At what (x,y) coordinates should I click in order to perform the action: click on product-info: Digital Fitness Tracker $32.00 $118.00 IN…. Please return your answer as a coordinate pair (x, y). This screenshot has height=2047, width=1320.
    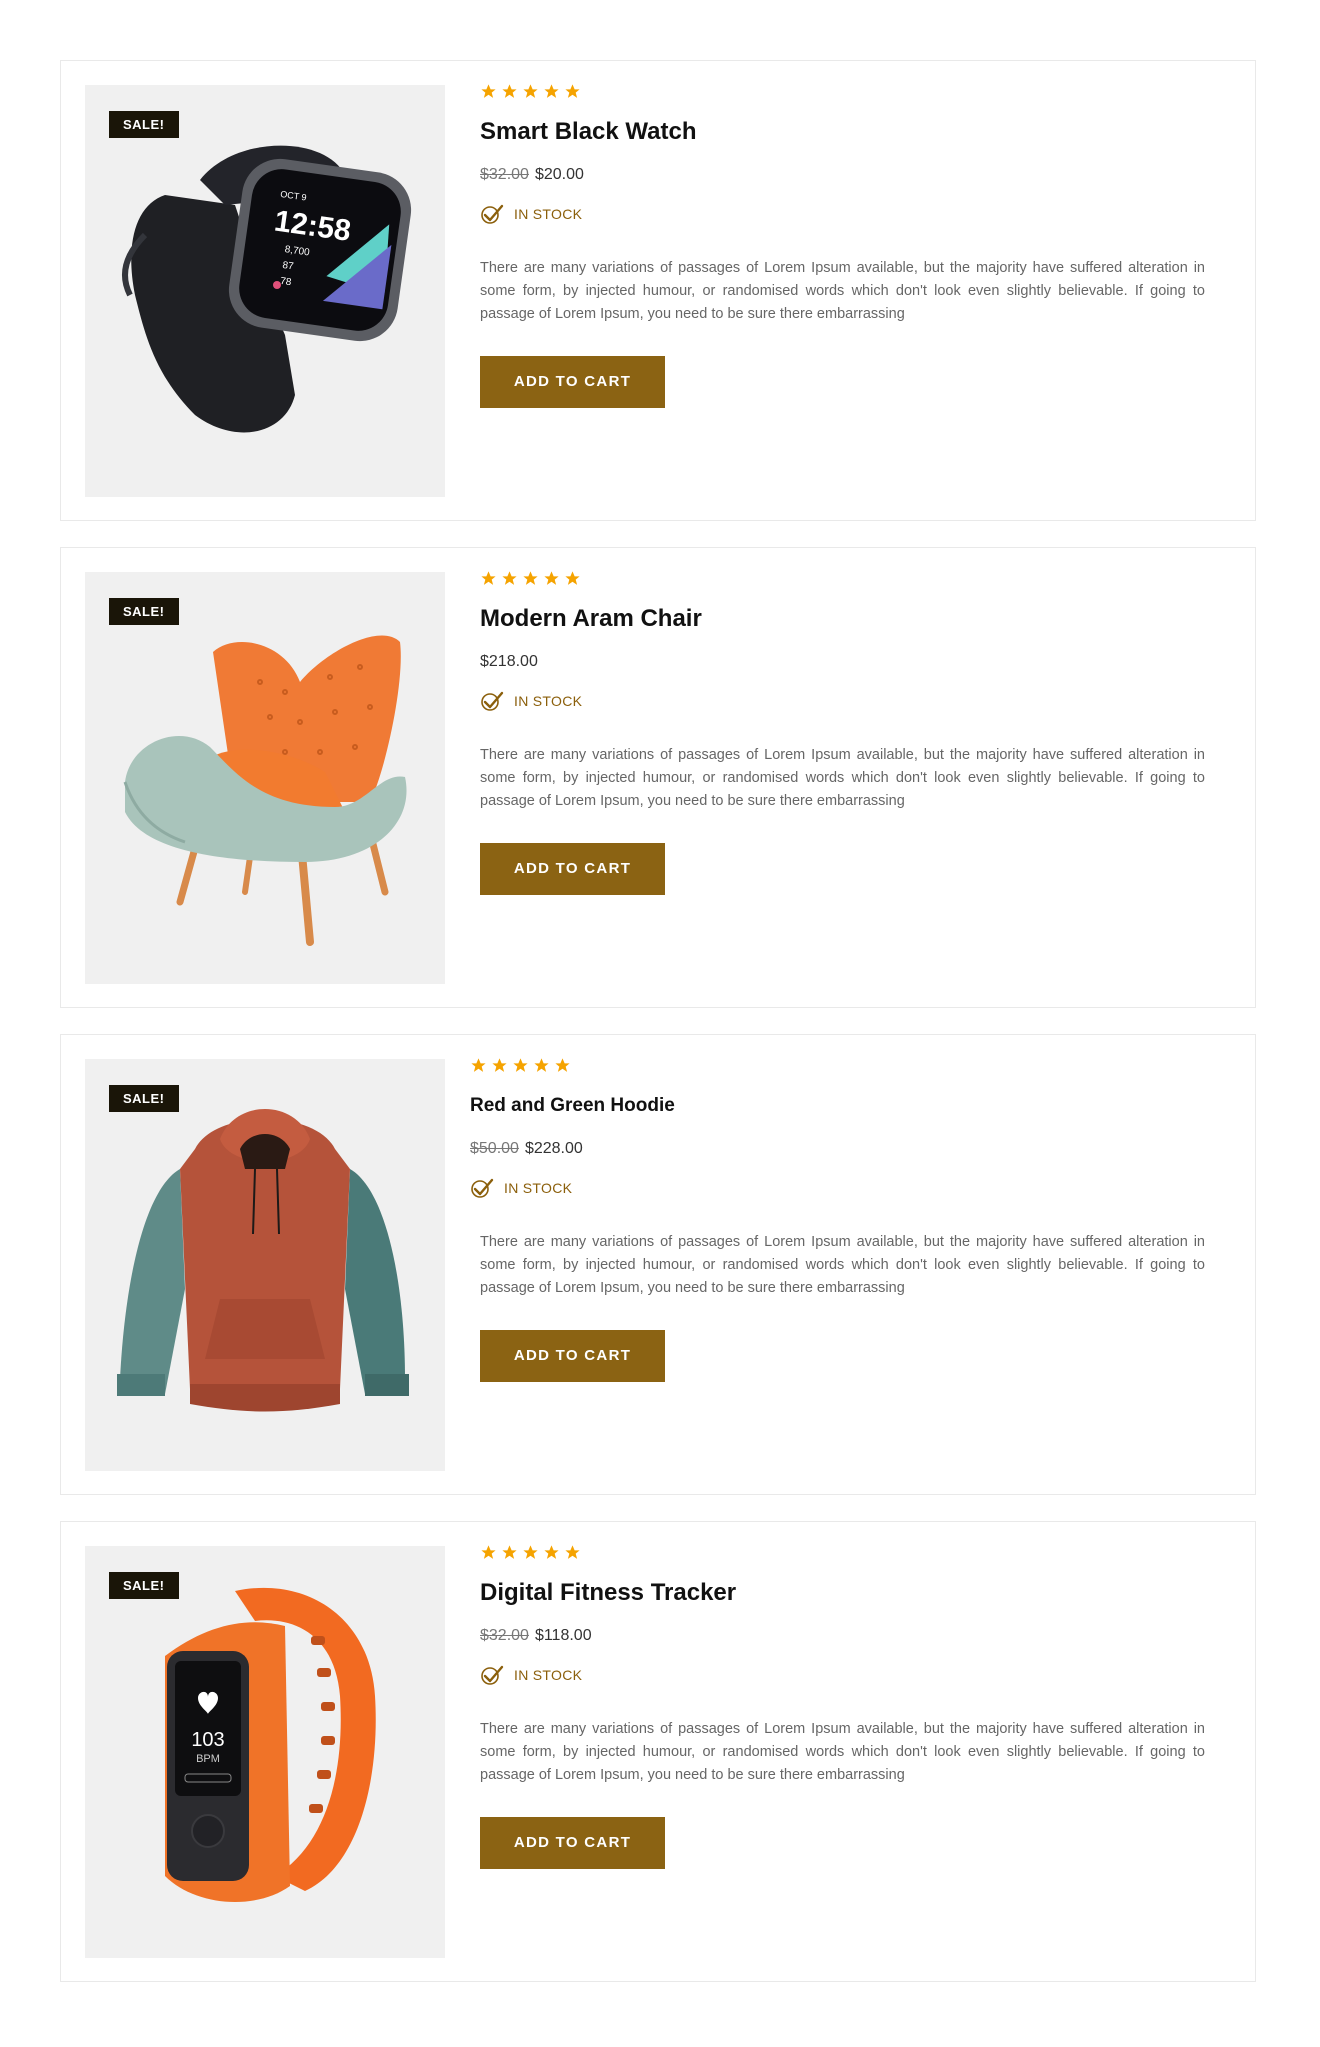
    Looking at the image, I should click on (842, 1706).